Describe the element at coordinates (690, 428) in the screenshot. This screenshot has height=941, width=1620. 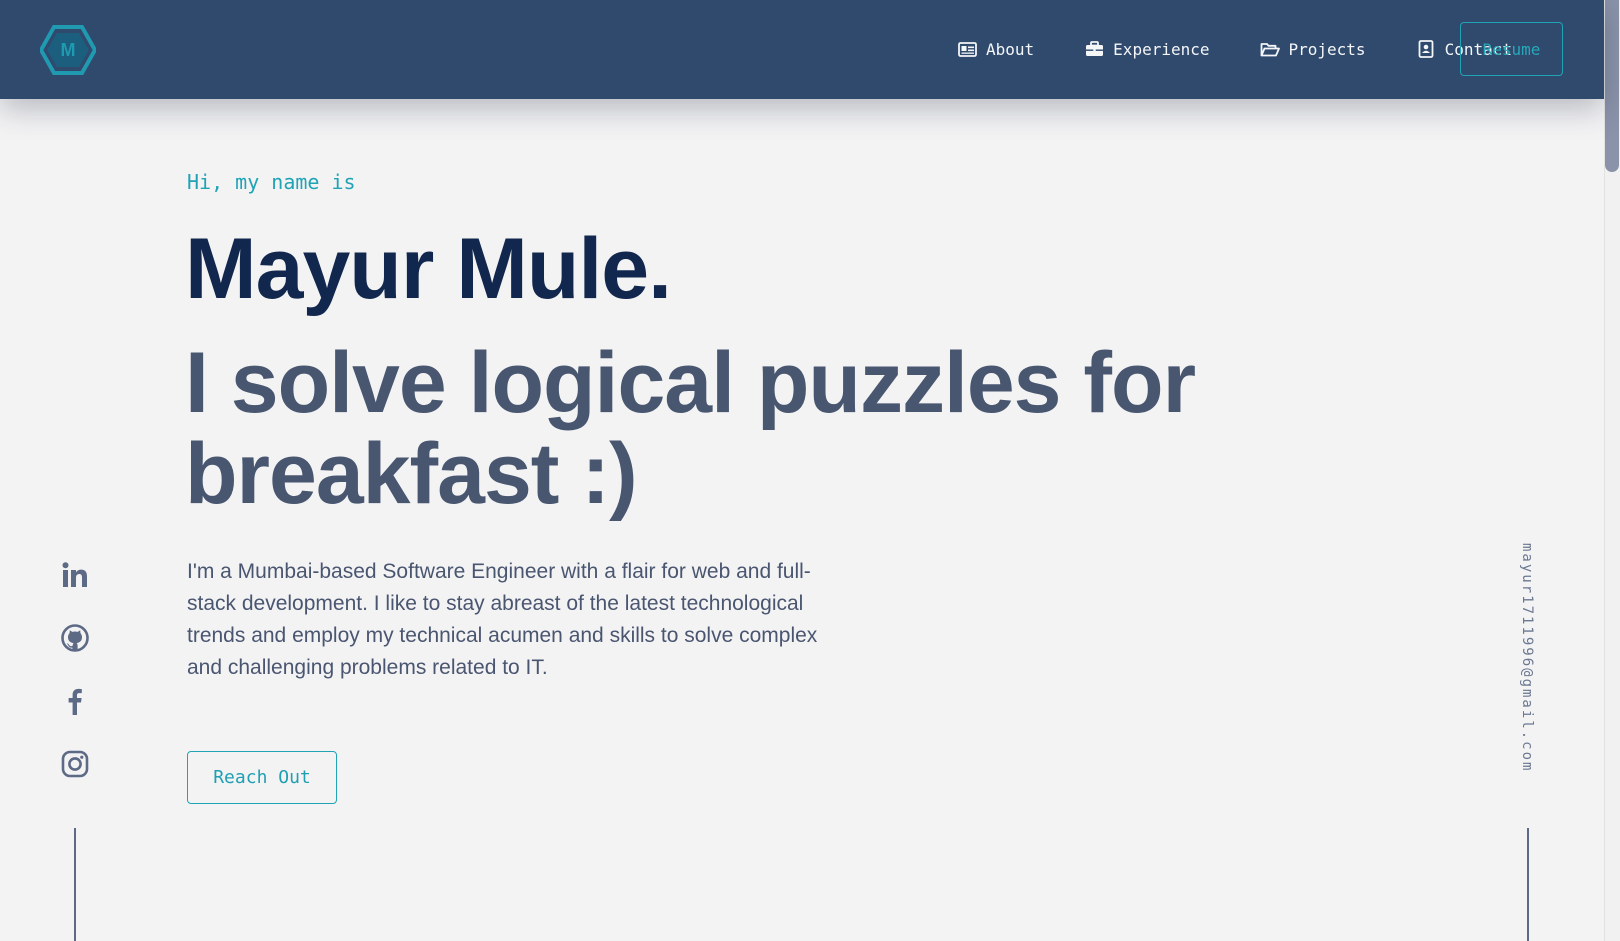
I see `hero-tagline: I solve logical puzzles for breakfast :)` at that location.